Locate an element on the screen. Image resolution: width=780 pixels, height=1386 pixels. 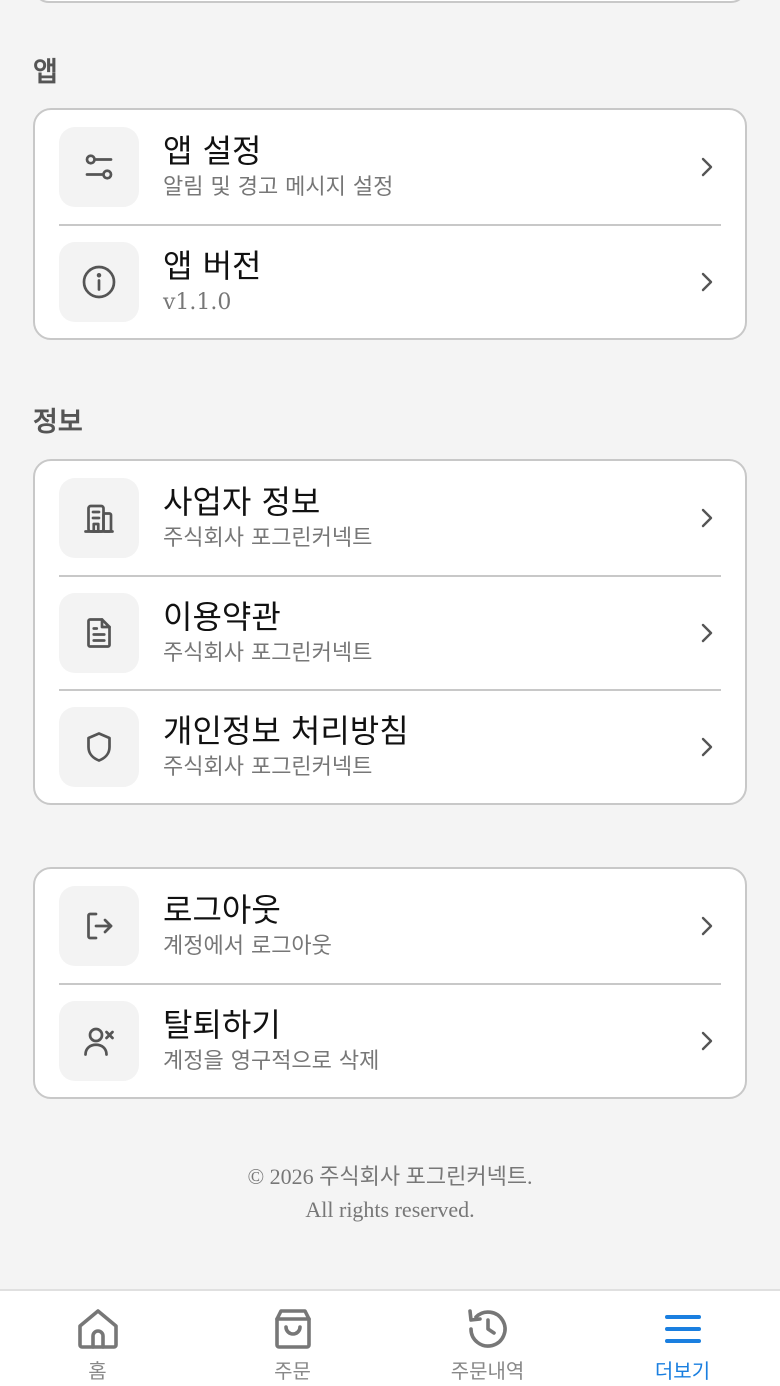
bottom-navigation: 홈 주문 주문내역 더보기 is located at coordinates (390, 1337).